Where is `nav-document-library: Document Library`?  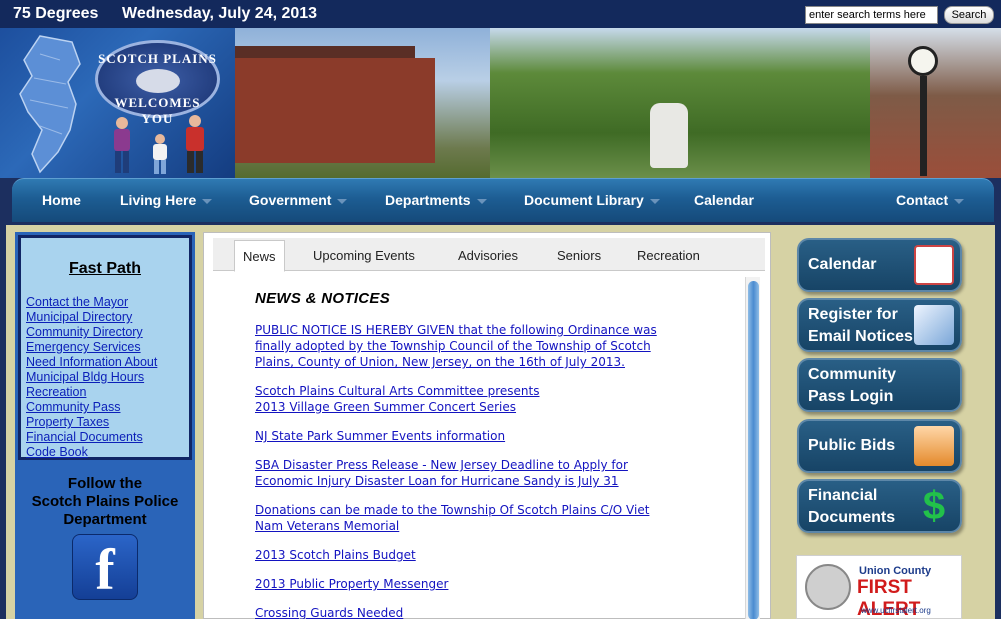
nav-document-library: Document Library is located at coordinates (592, 200).